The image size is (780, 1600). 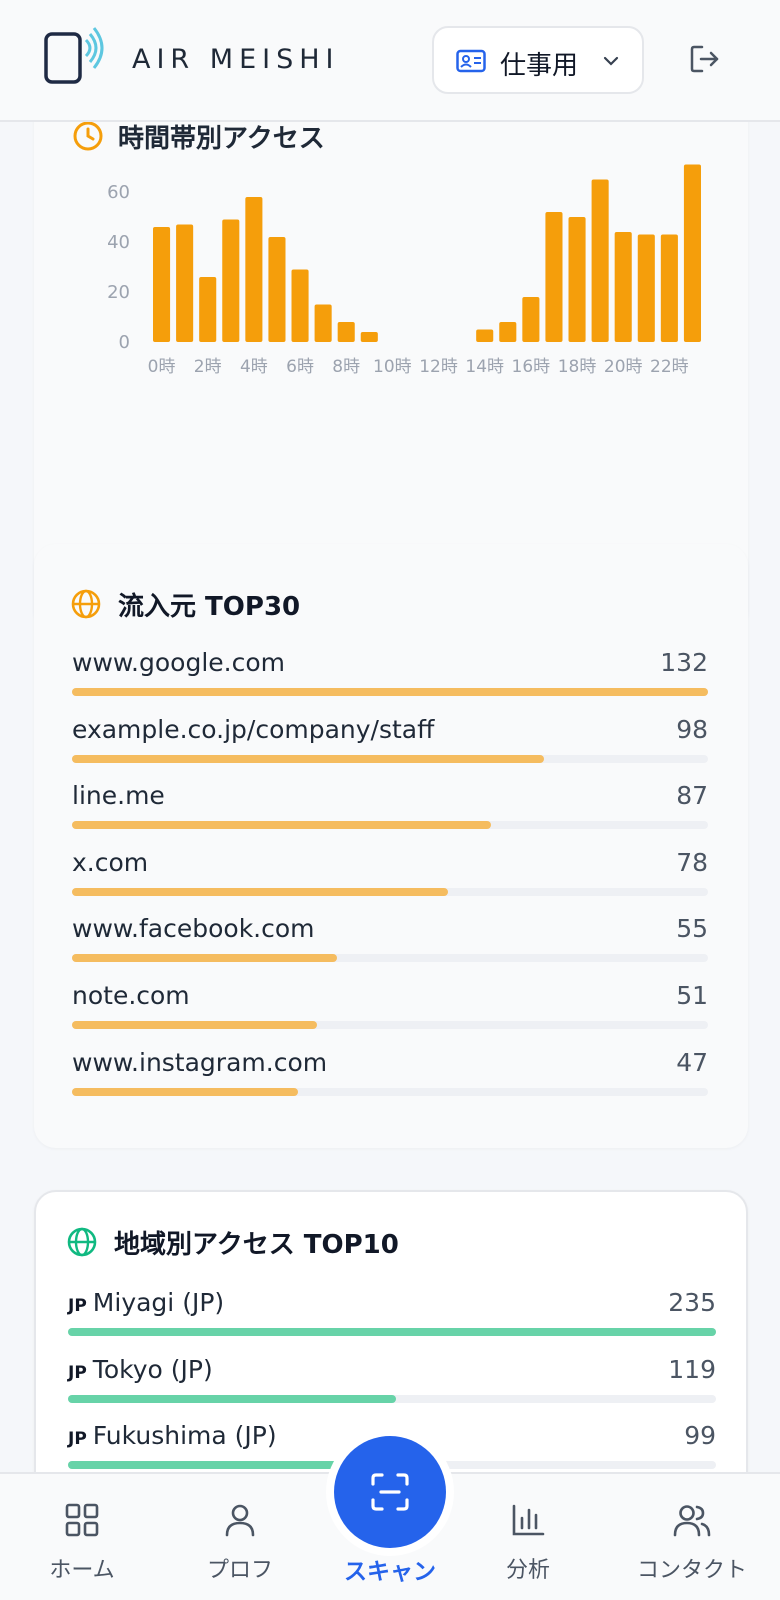 What do you see at coordinates (577, 279) in the screenshot?
I see `hour-bar-18時` at bounding box center [577, 279].